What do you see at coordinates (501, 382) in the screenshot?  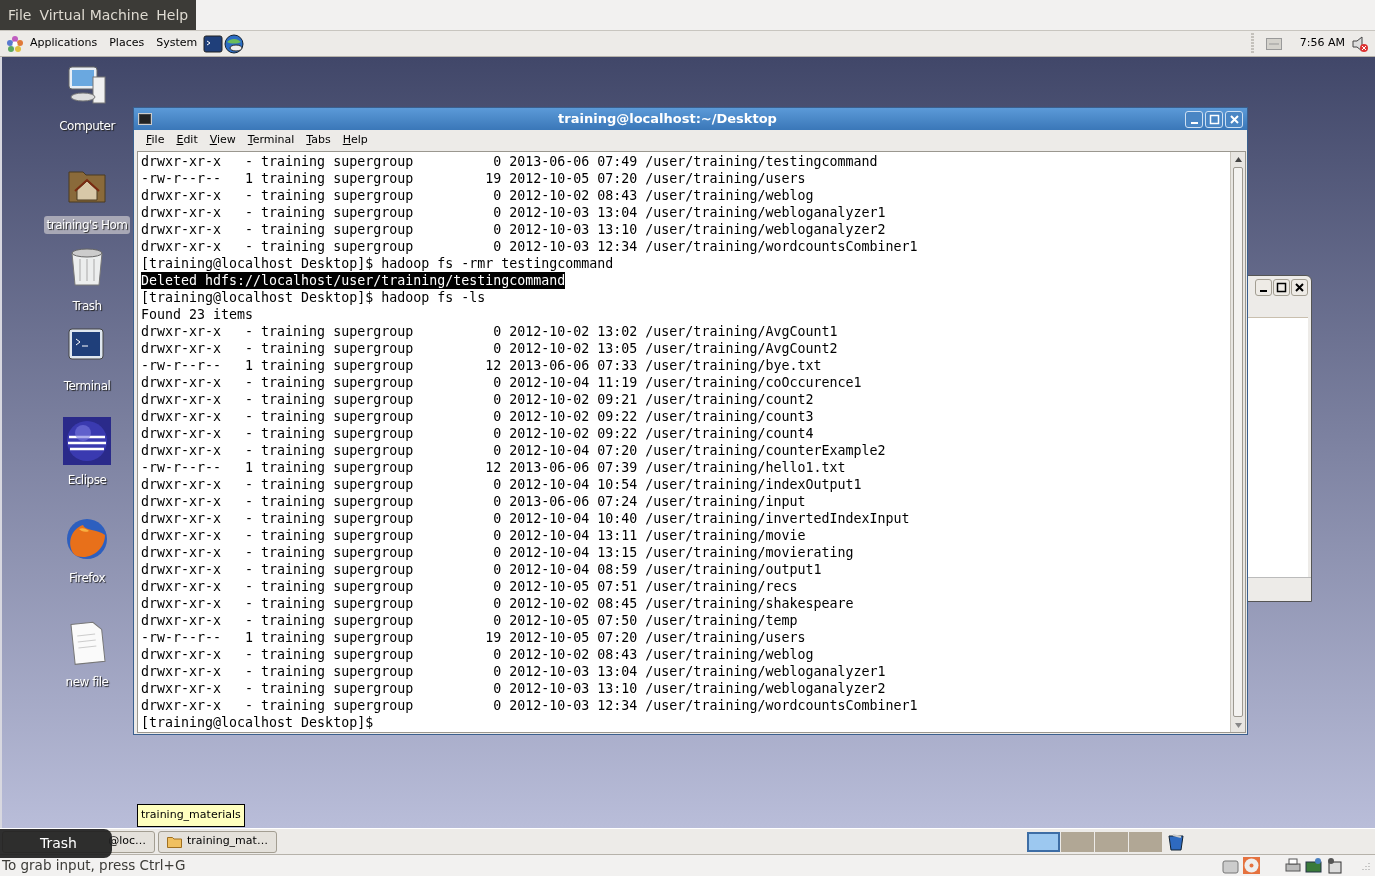 I see `terminal-line: drwxr-xr-x - training supergroup 0 2012-10-04 11:19 /user/training/coOccurence1` at bounding box center [501, 382].